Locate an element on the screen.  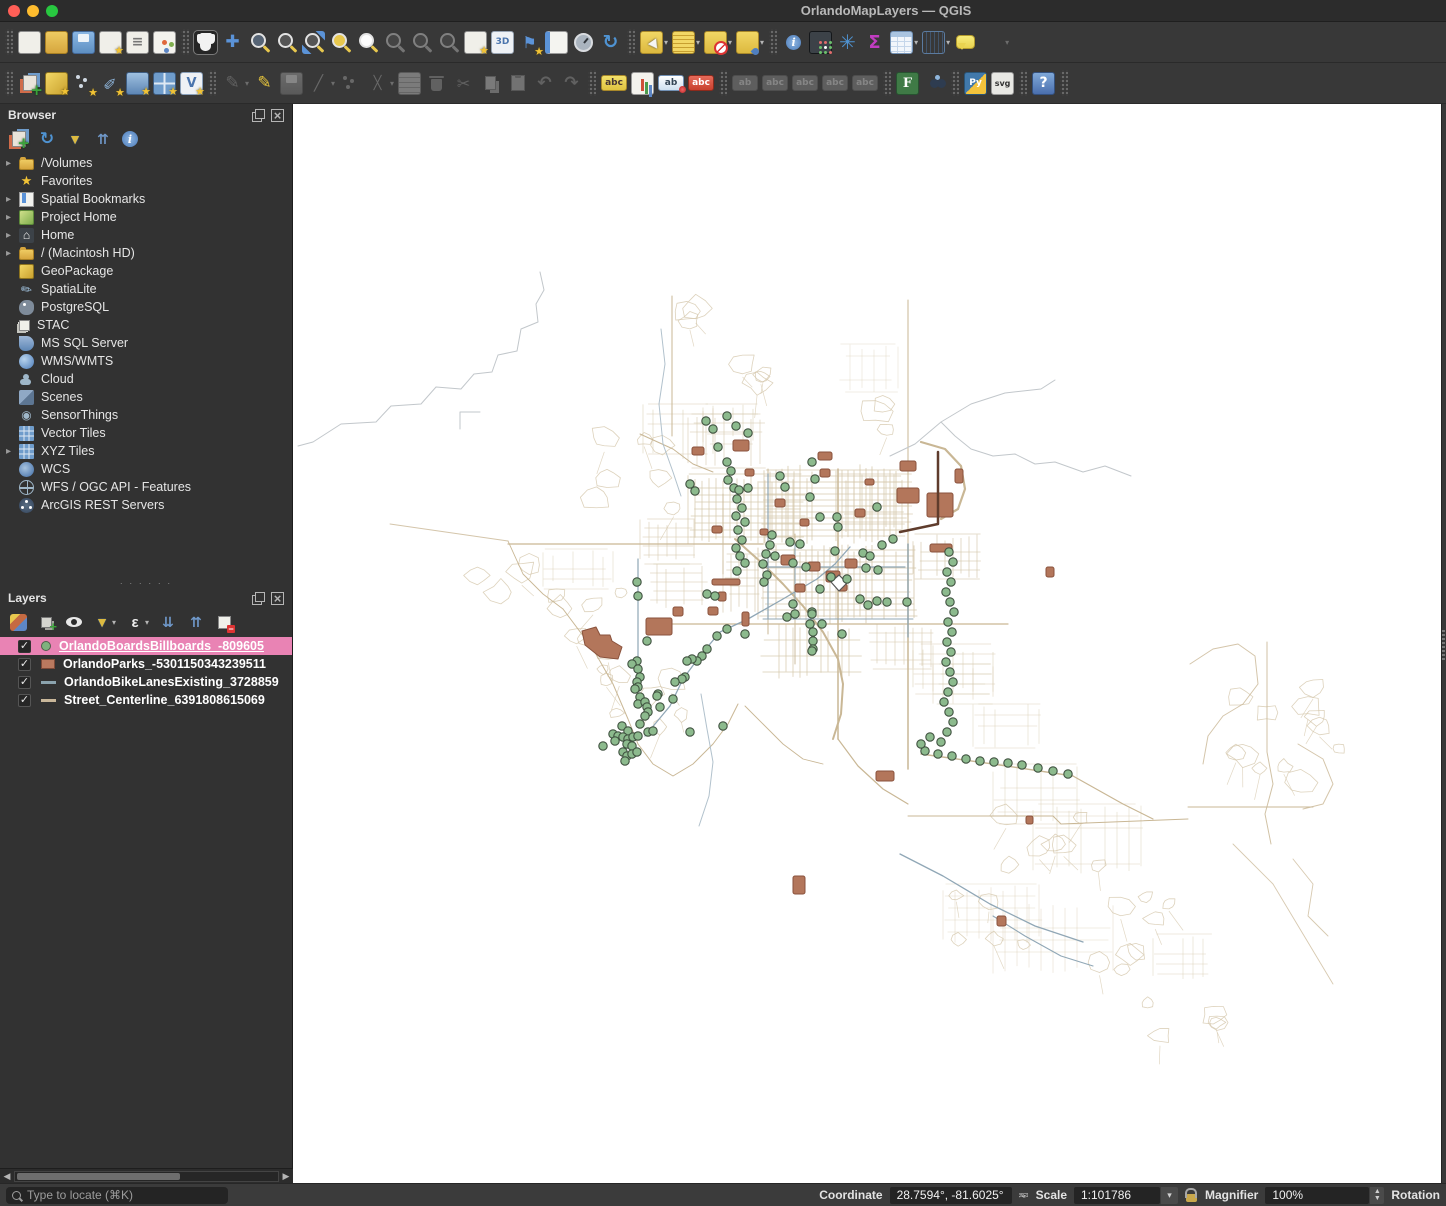
browser-item-ms-sql-server: MS SQL Server is located at coordinates (146, 343).